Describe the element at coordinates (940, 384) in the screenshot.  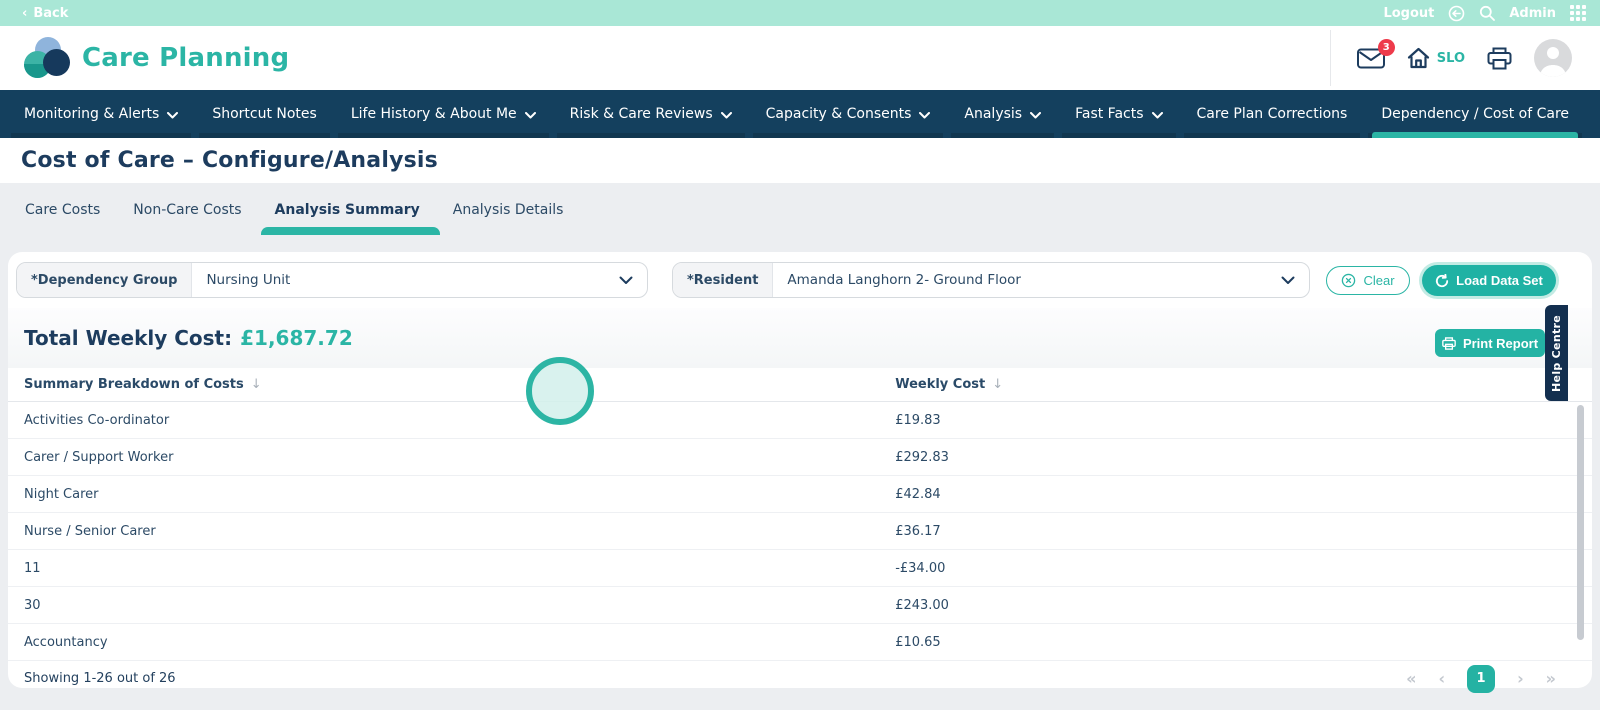
I see `column-label: Weekly Cost` at that location.